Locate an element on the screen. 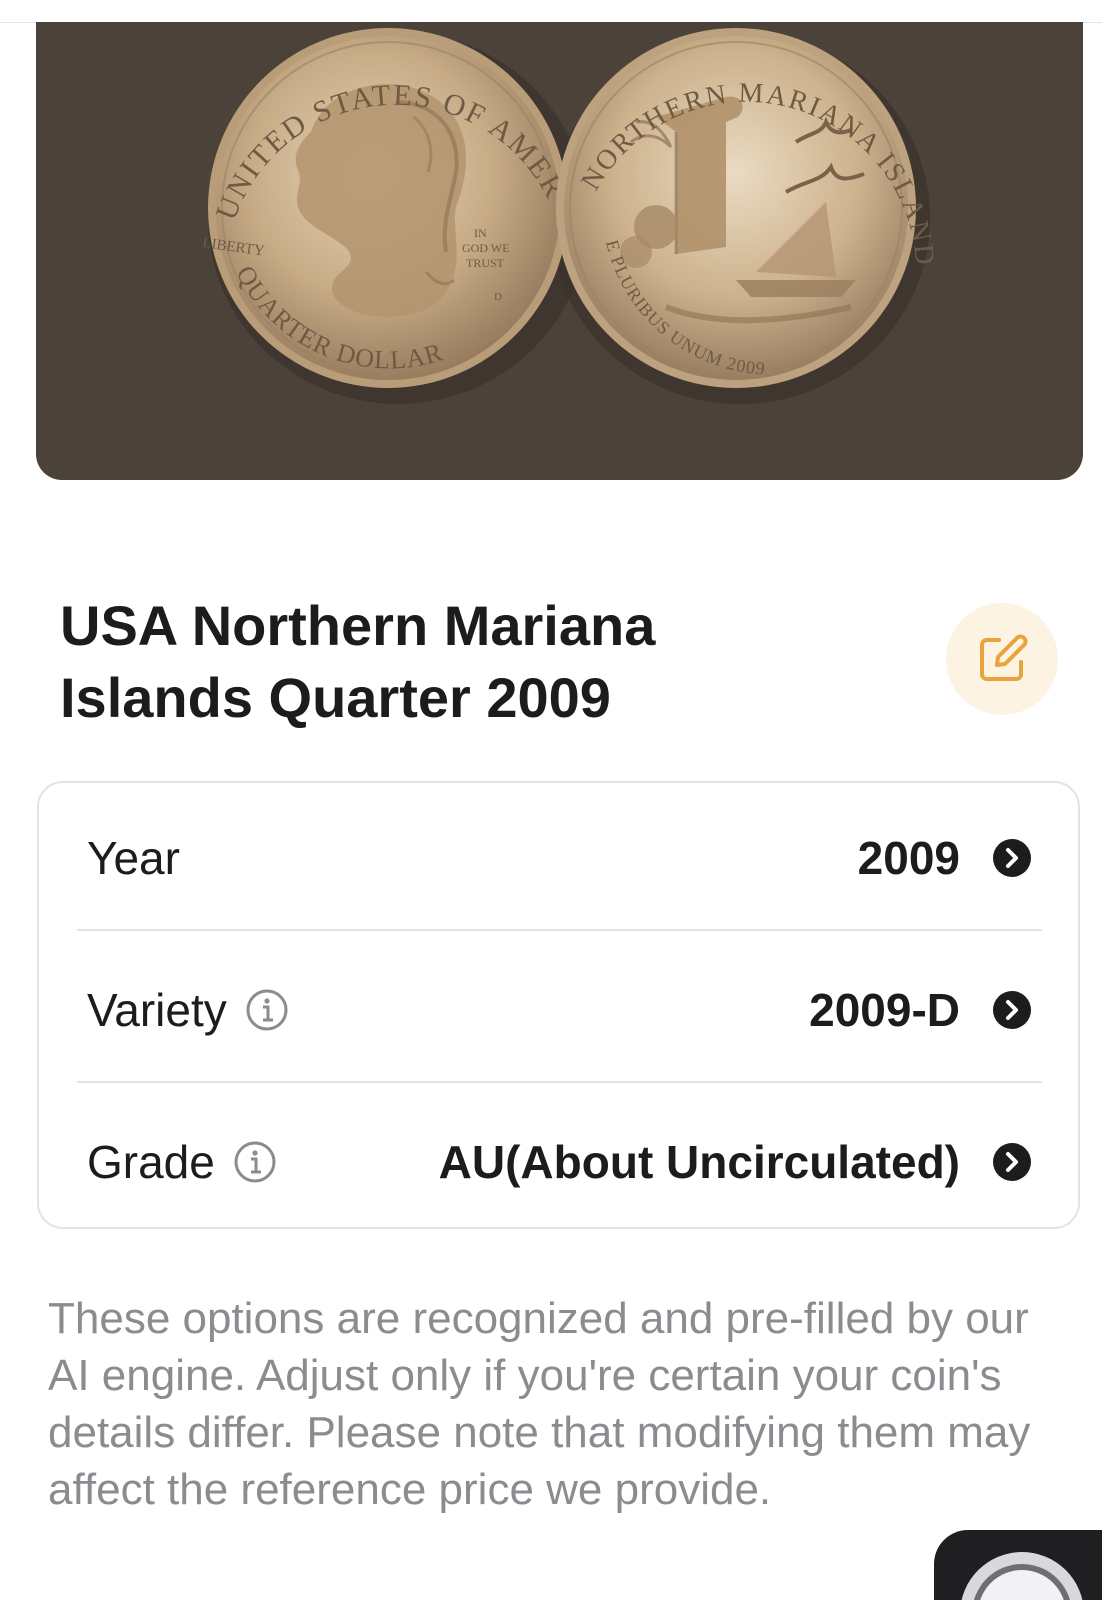  detail-row-year: Year 2009 is located at coordinates (560, 858).